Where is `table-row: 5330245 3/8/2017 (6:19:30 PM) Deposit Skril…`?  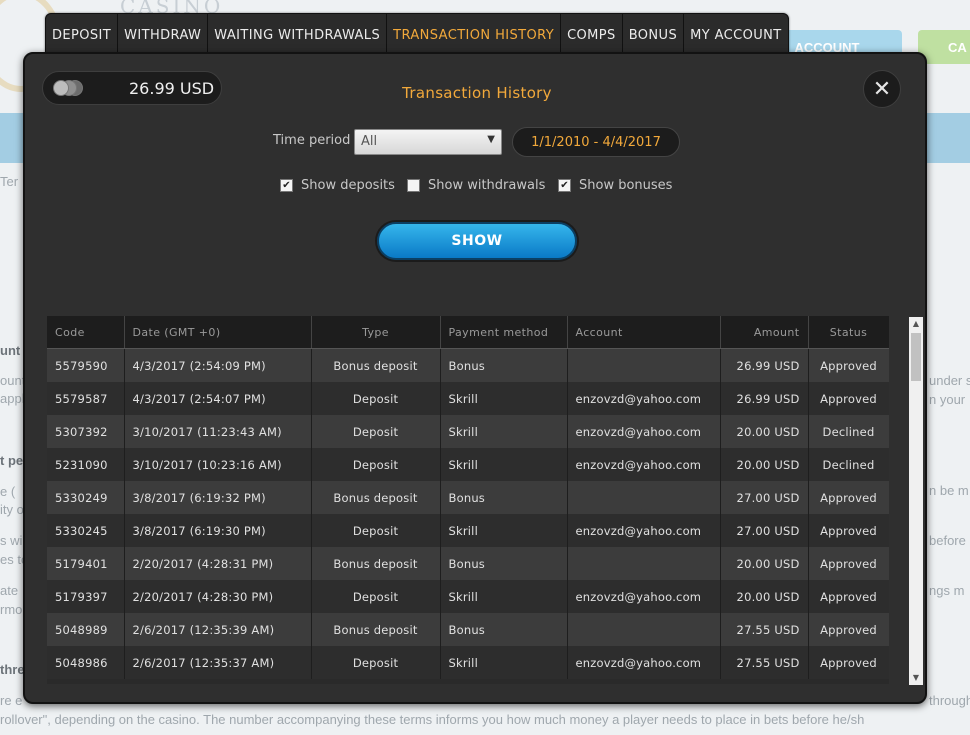
table-row: 5330245 3/8/2017 (6:19:30 PM) Deposit Skril… is located at coordinates (468, 530).